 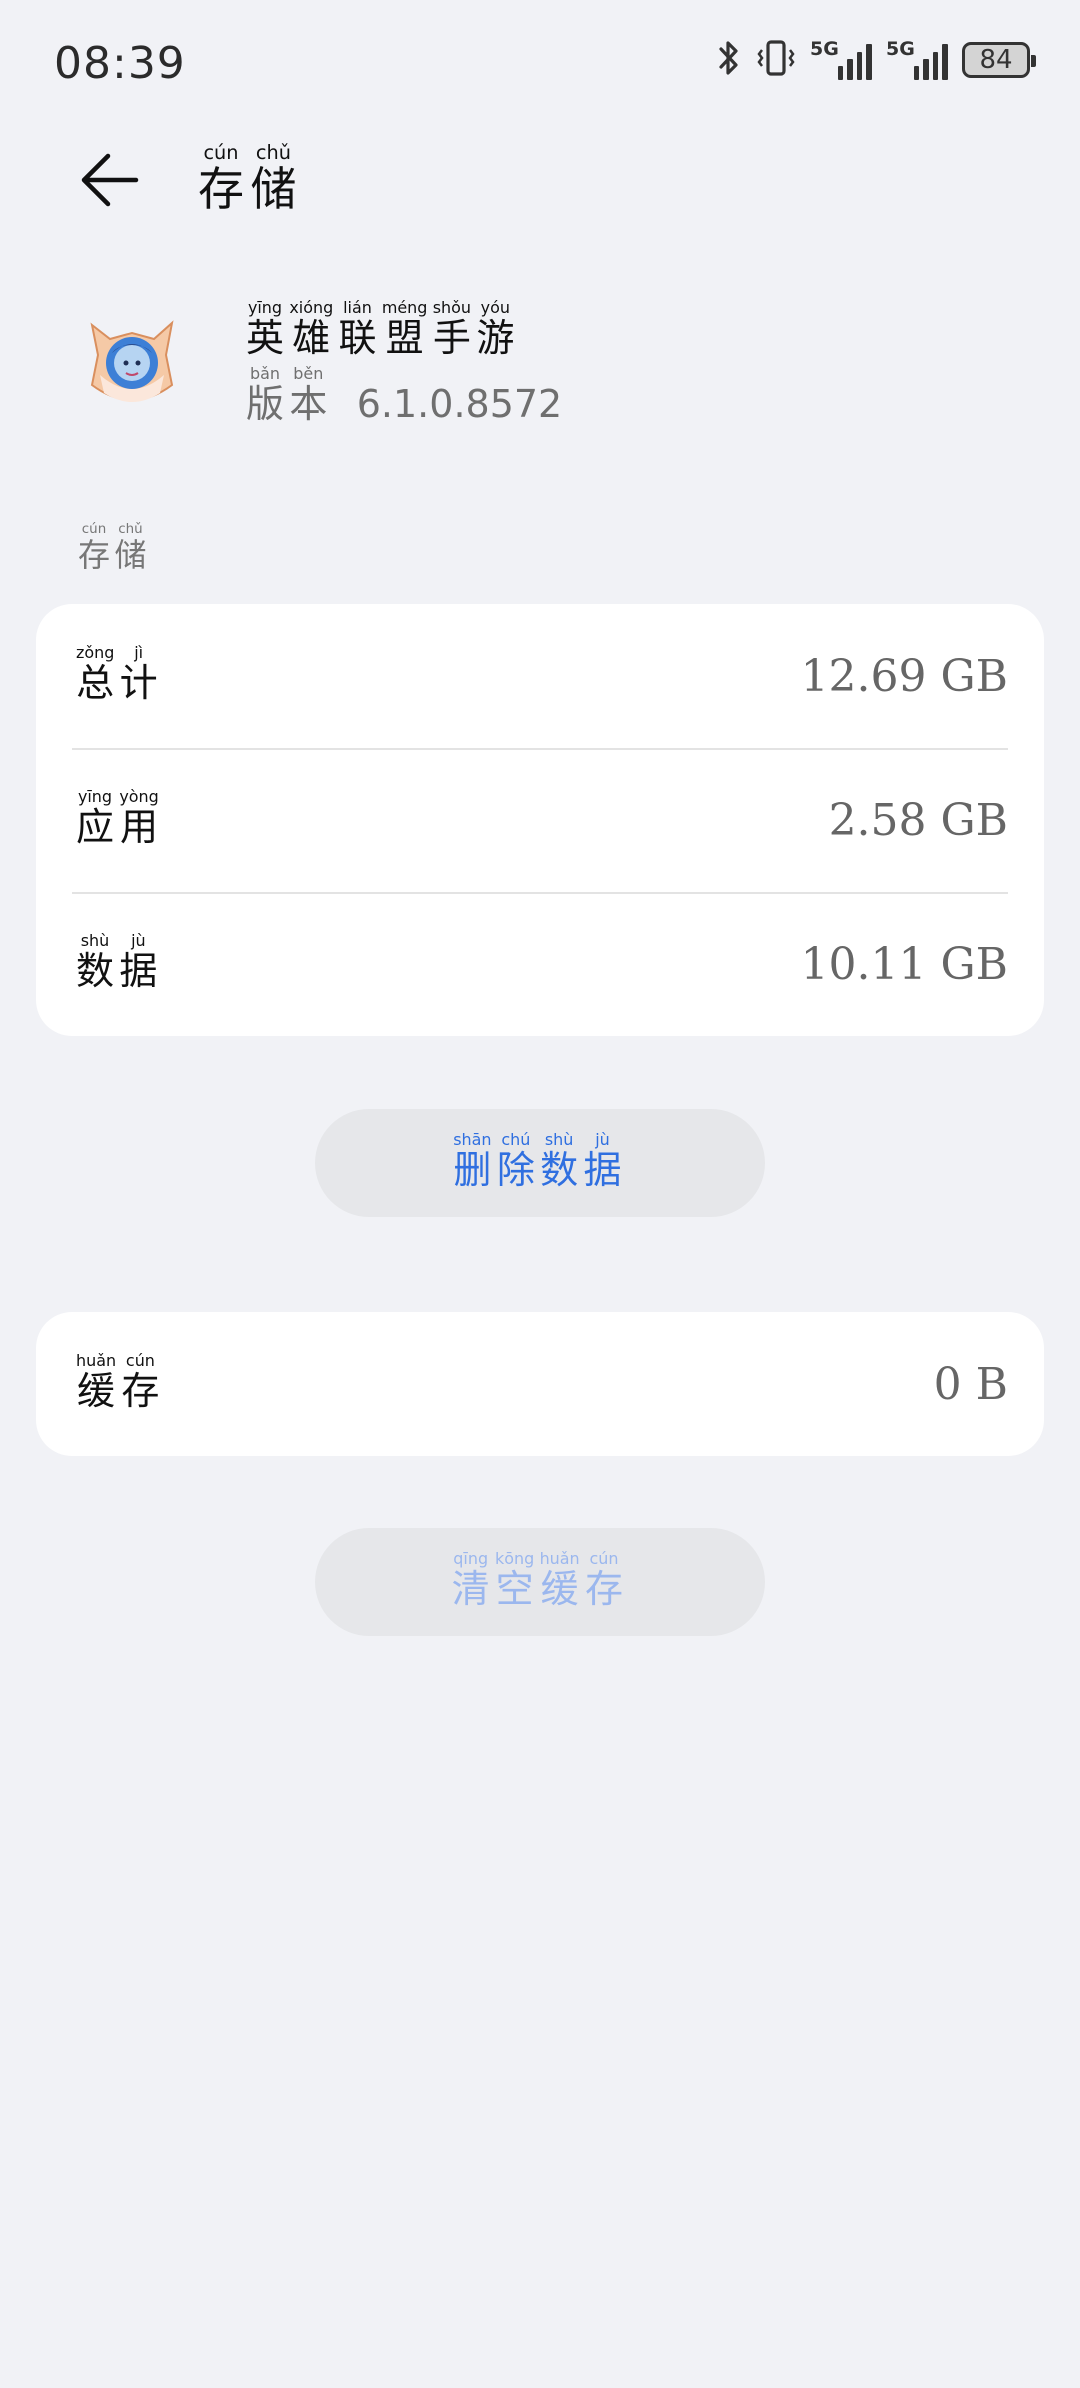 What do you see at coordinates (776, 60) in the screenshot?
I see `vibrate-icon` at bounding box center [776, 60].